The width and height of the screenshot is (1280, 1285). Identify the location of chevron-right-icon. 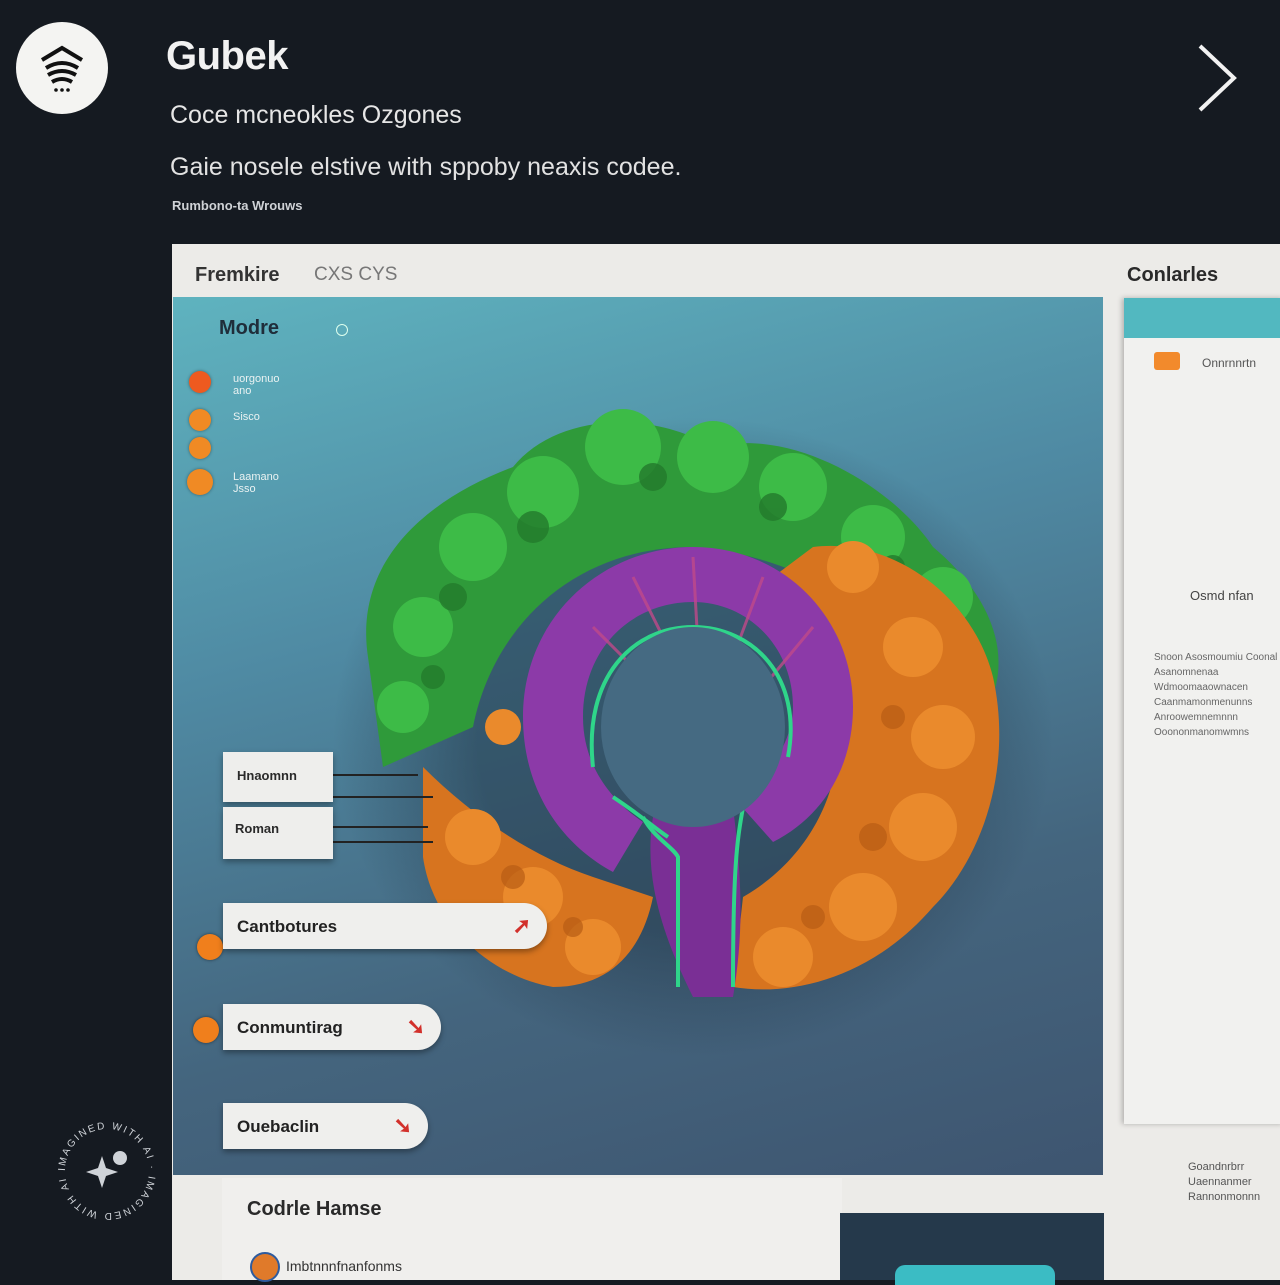
(1217, 78).